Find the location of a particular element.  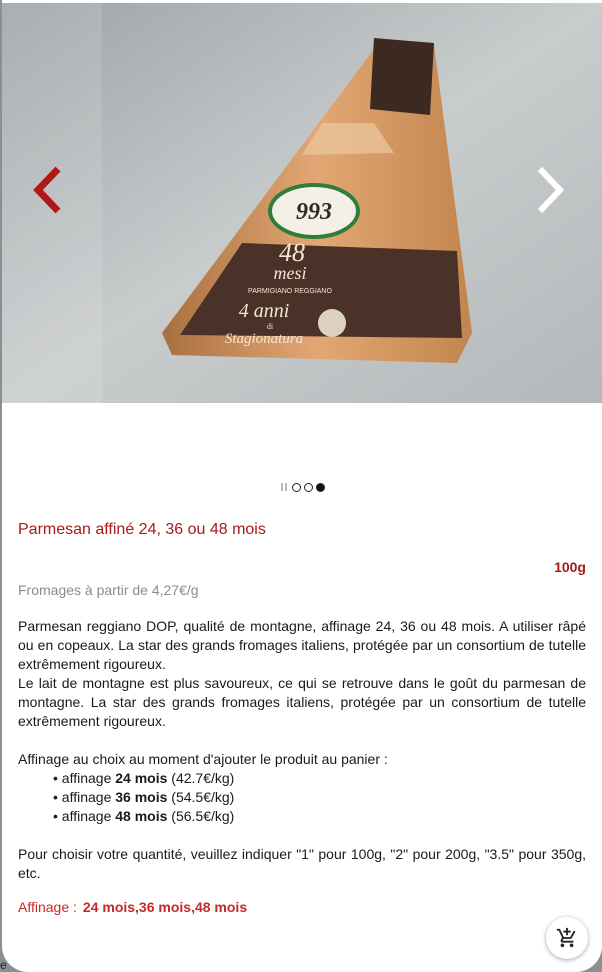

variant-label: Affinage : is located at coordinates (47, 907).